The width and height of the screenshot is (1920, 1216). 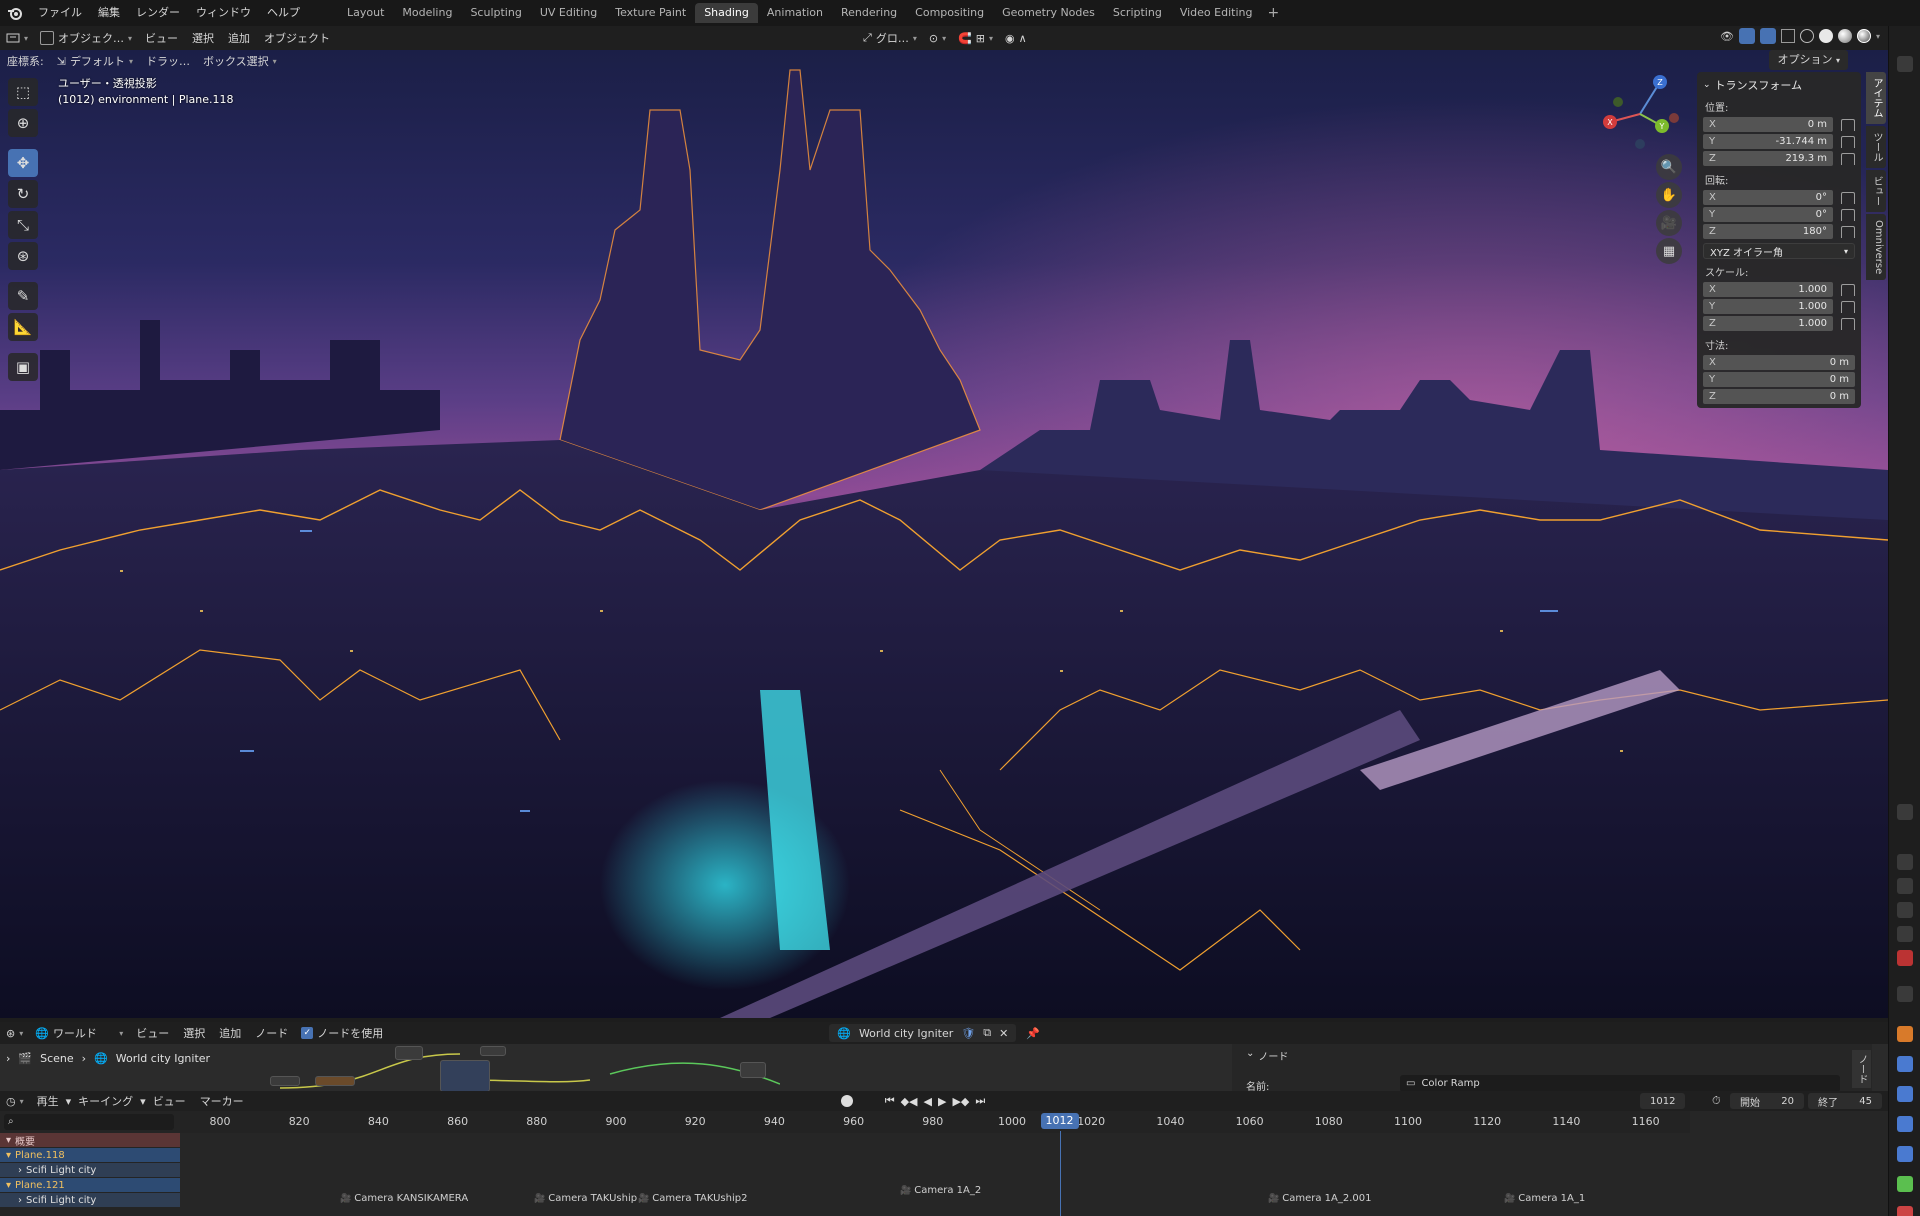 I want to click on dimension-x-field: X0 m, so click(x=1779, y=362).